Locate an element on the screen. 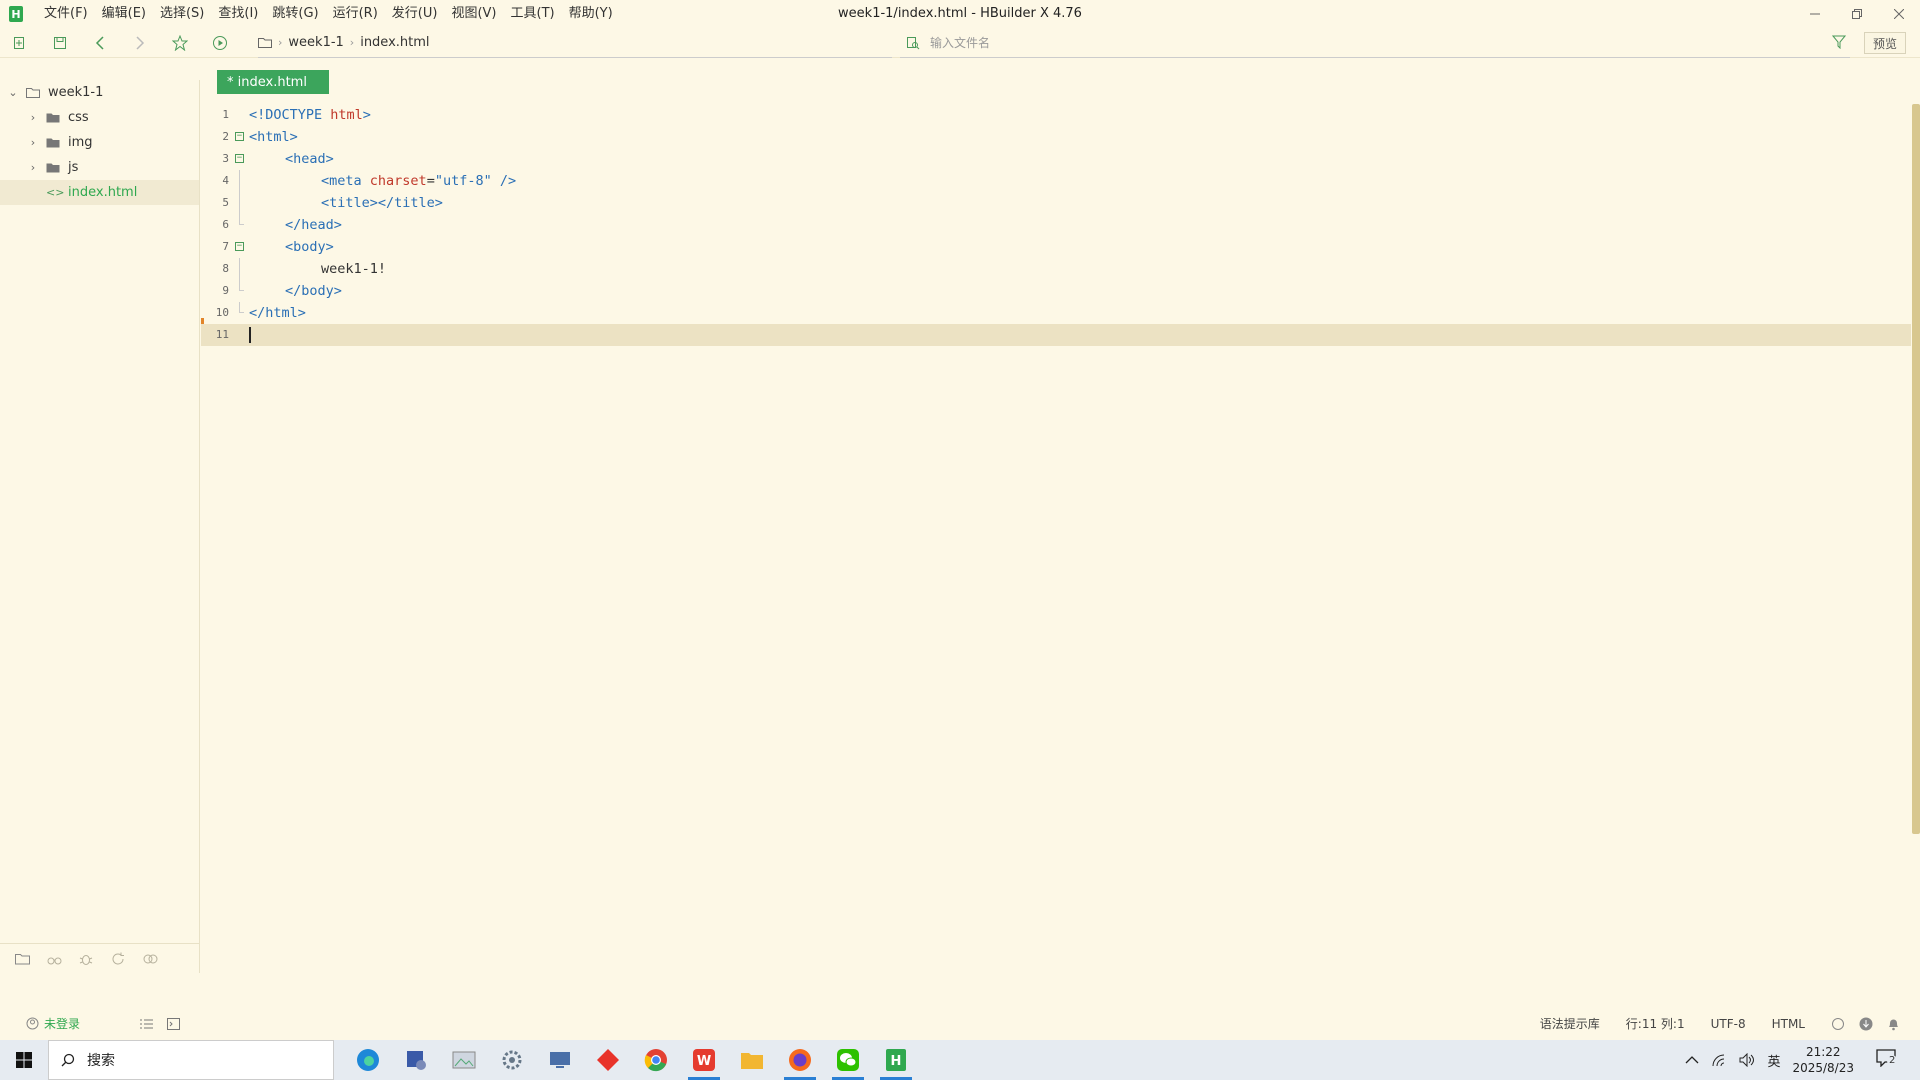 This screenshot has width=1920, height=1080. notification-center-button: 2 is located at coordinates (1891, 1060).